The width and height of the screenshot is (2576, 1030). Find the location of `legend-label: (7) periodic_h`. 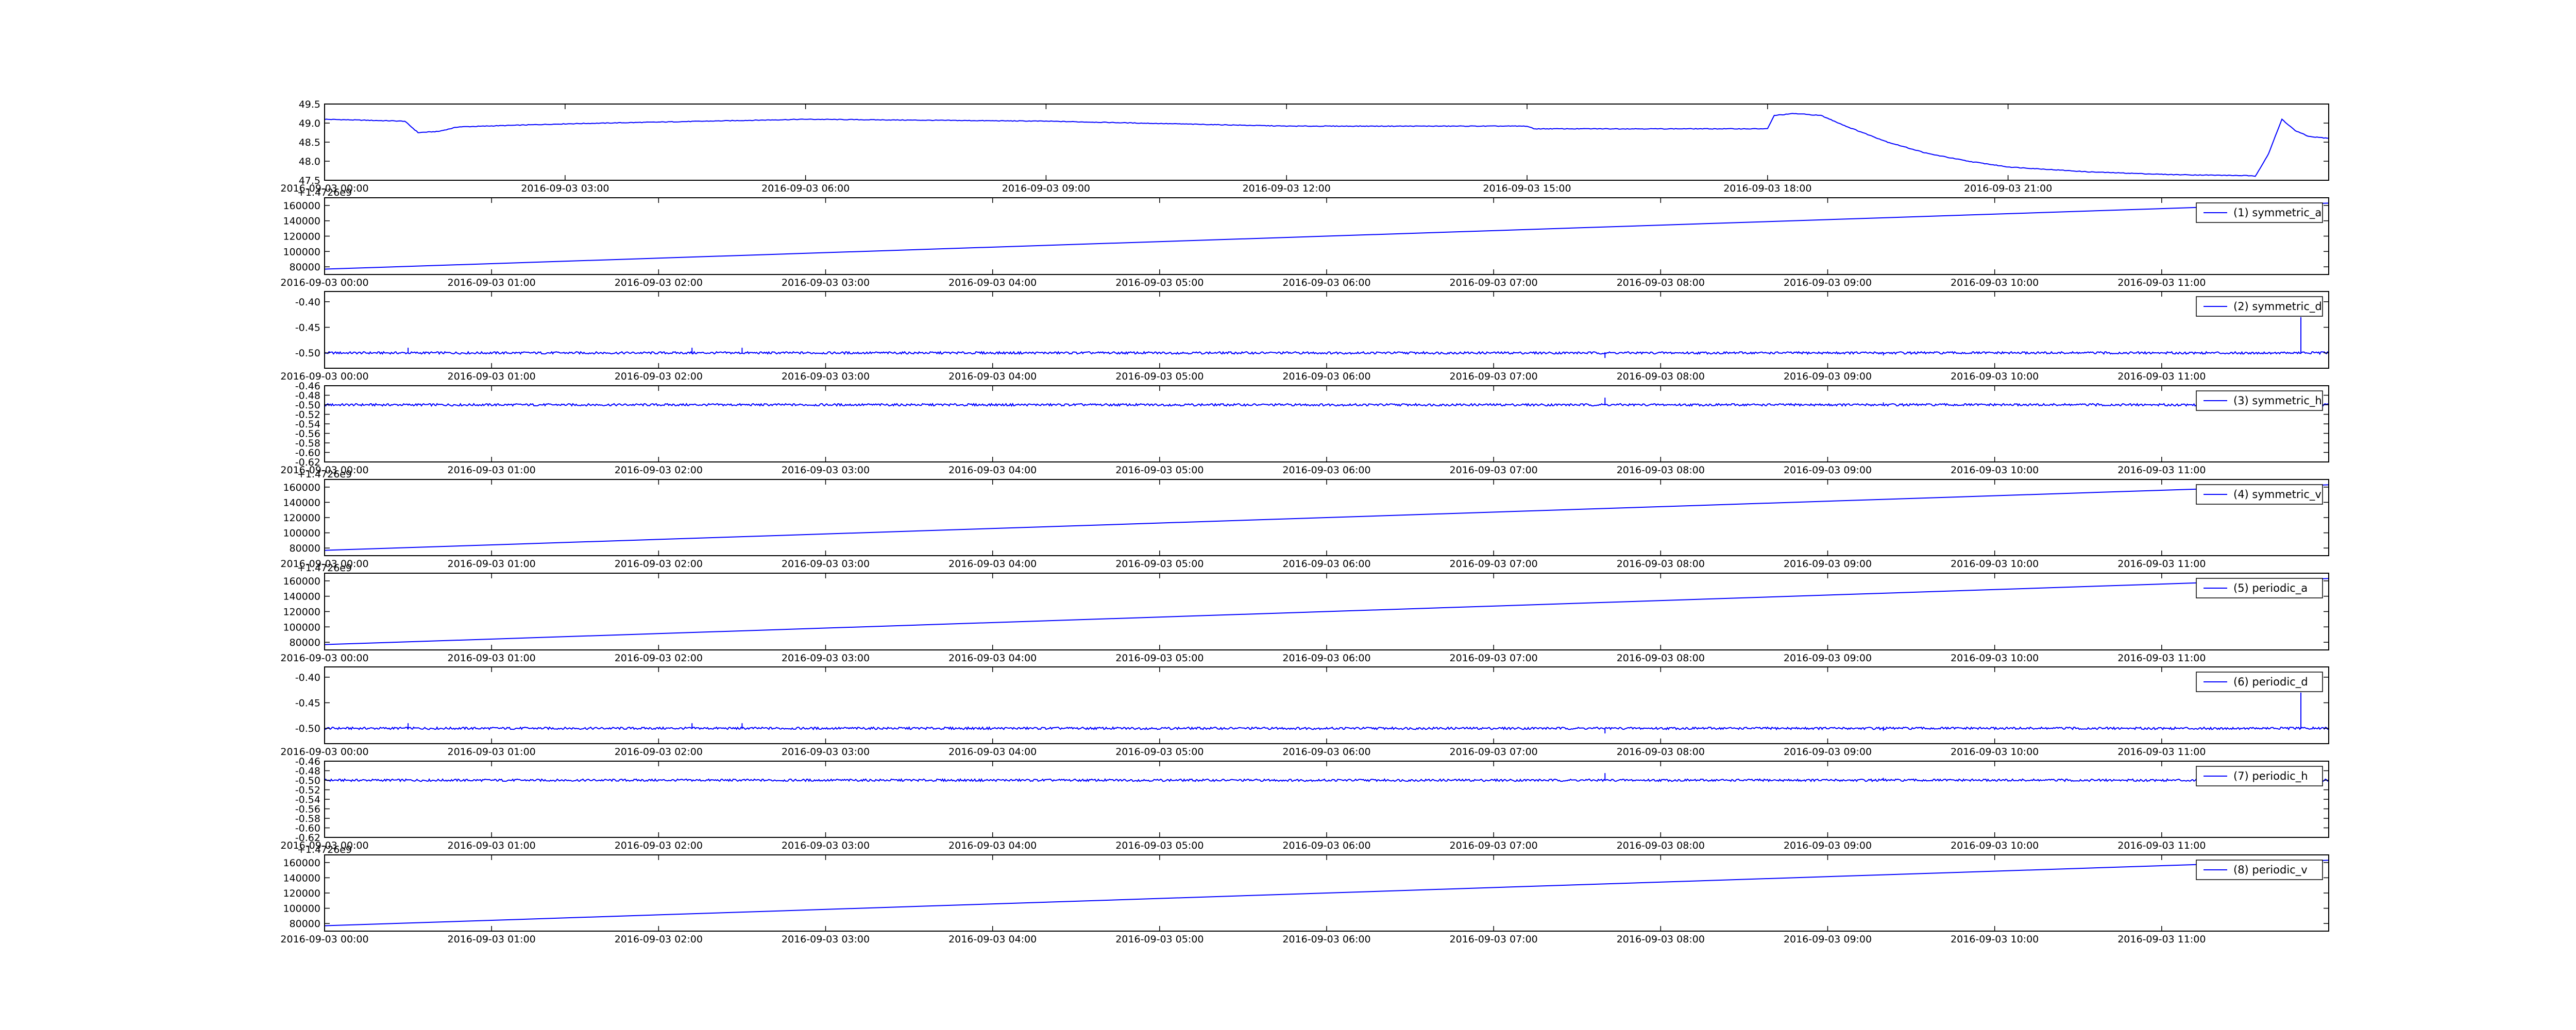

legend-label: (7) periodic_h is located at coordinates (2271, 776).